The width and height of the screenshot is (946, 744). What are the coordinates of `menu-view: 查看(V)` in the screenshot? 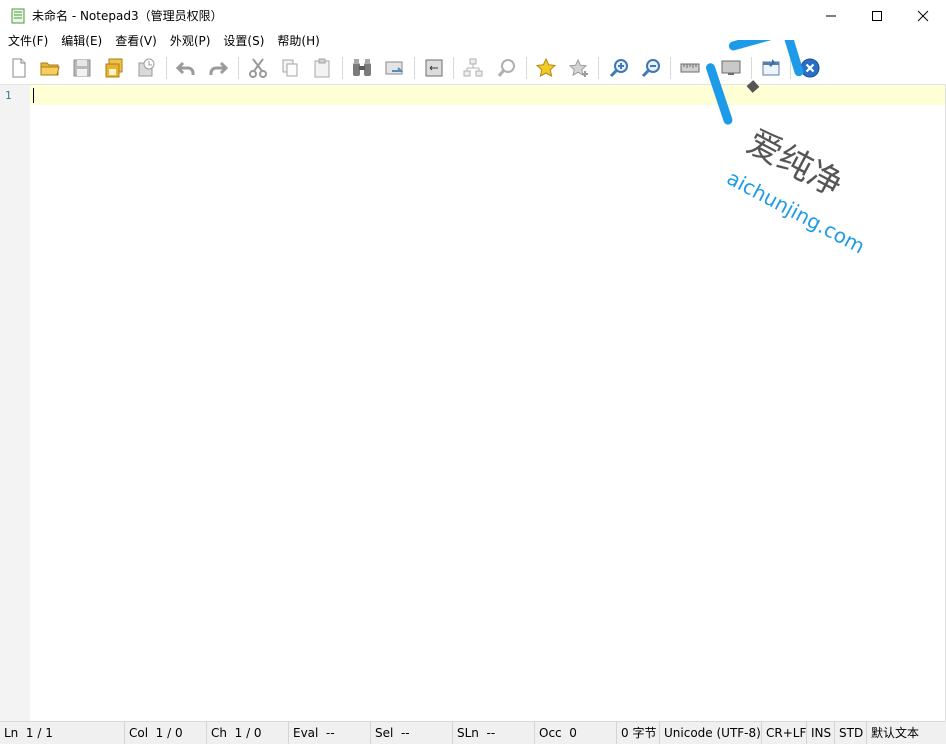 It's located at (136, 41).